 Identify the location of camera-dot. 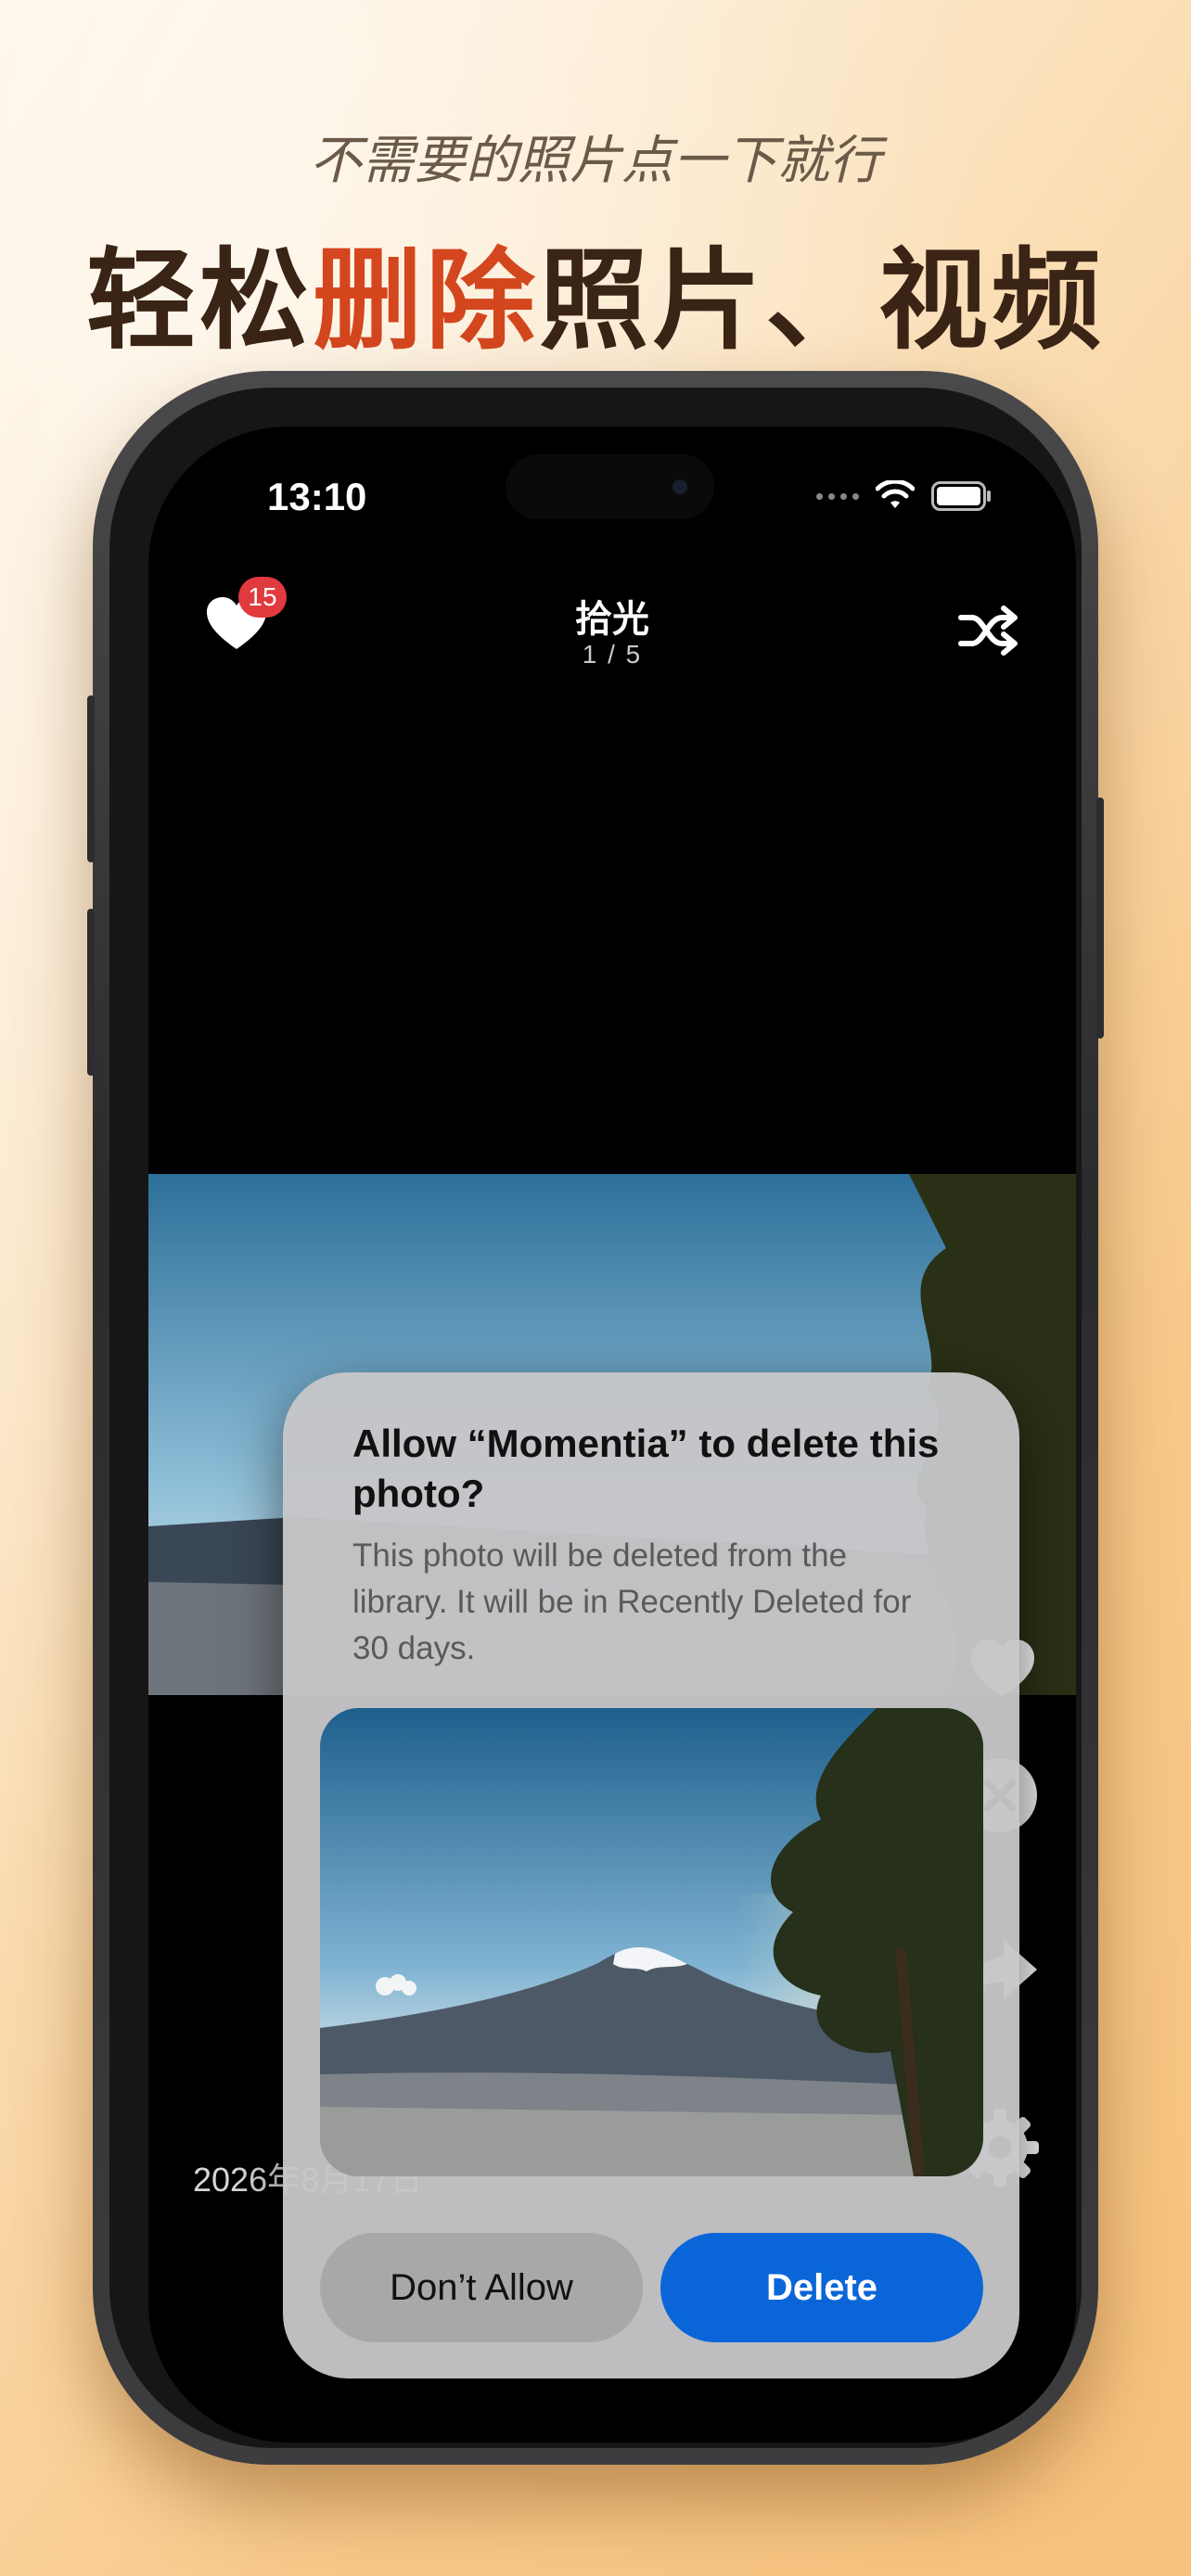
(679, 486).